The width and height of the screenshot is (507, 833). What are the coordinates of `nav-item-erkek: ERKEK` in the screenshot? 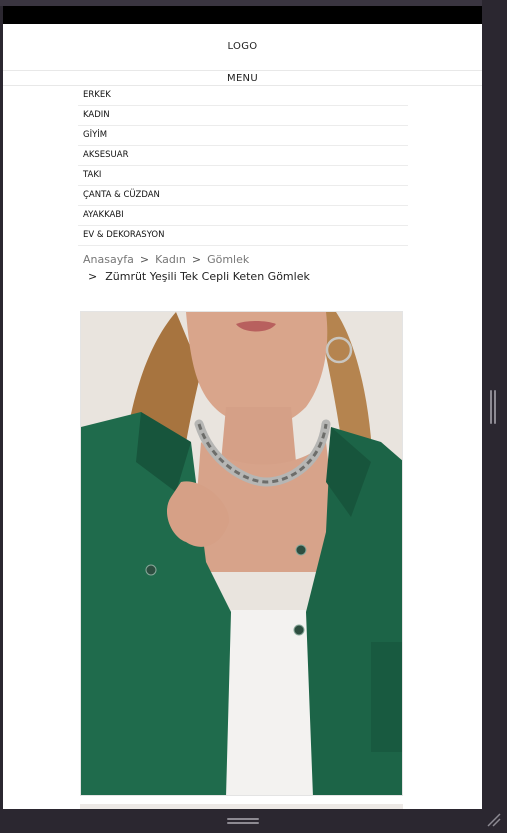 It's located at (243, 96).